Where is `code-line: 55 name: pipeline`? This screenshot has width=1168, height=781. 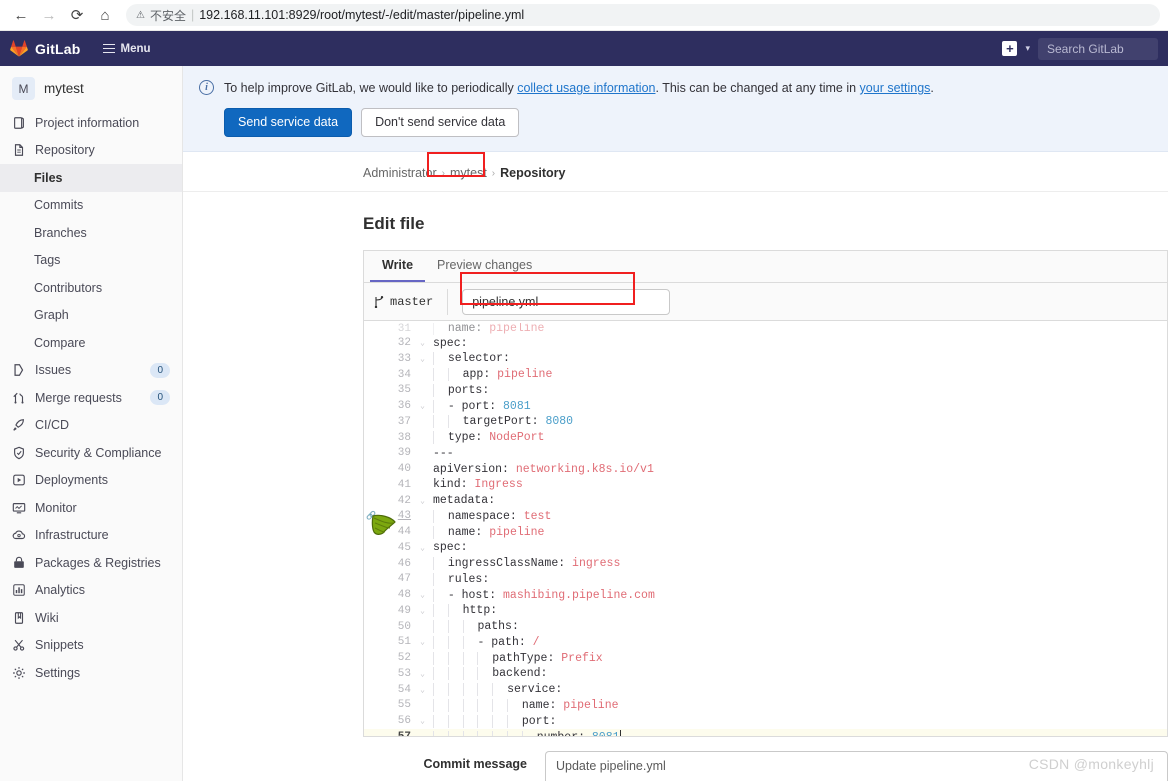 code-line: 55 name: pipeline is located at coordinates (765, 705).